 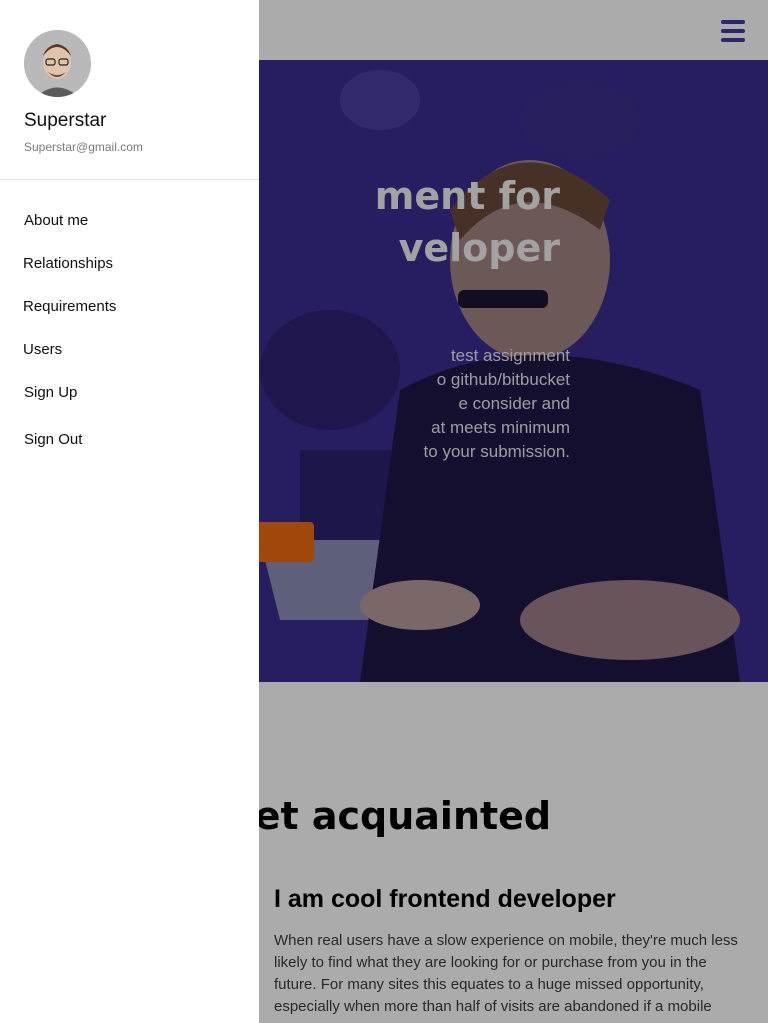 I want to click on avatar-image, so click(x=57, y=63).